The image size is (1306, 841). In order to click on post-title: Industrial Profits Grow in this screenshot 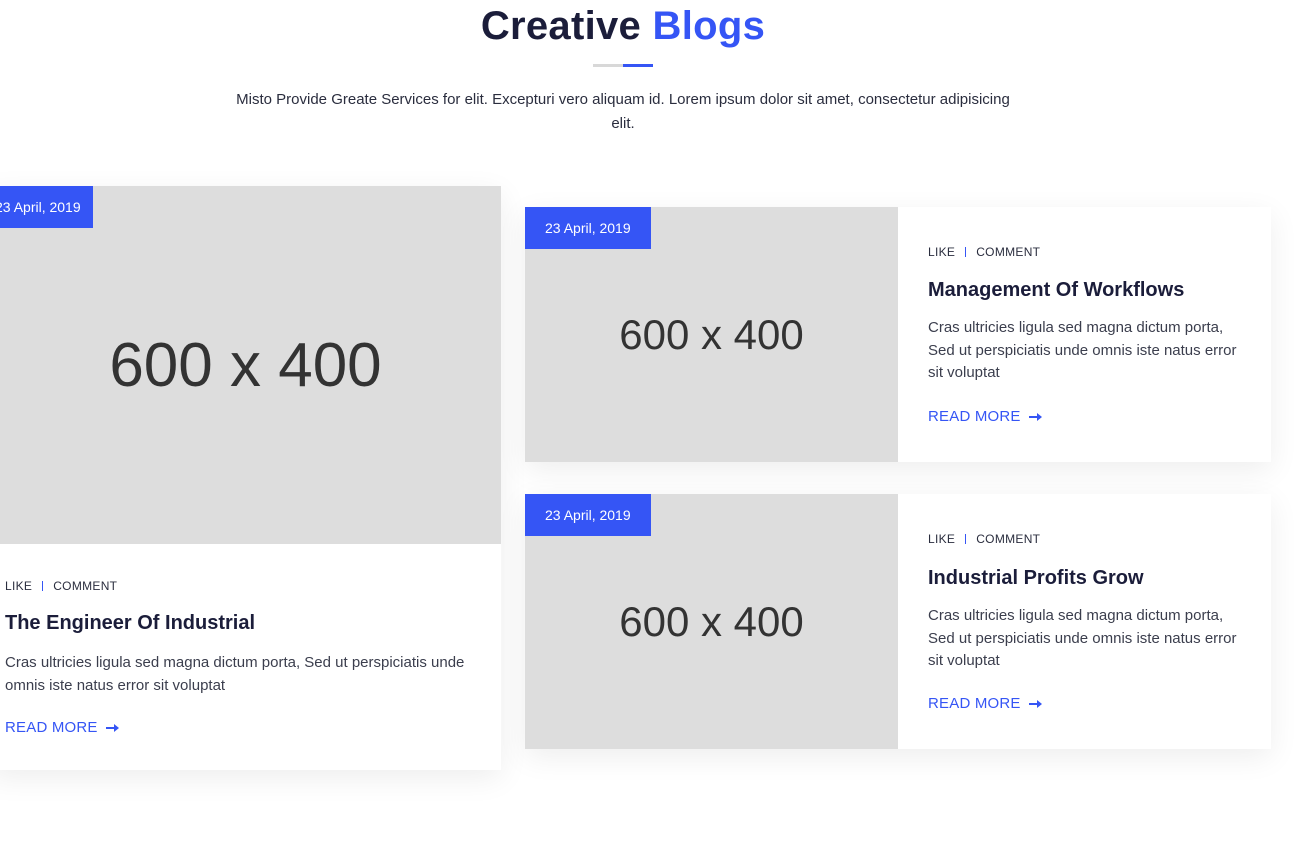, I will do `click(1036, 578)`.